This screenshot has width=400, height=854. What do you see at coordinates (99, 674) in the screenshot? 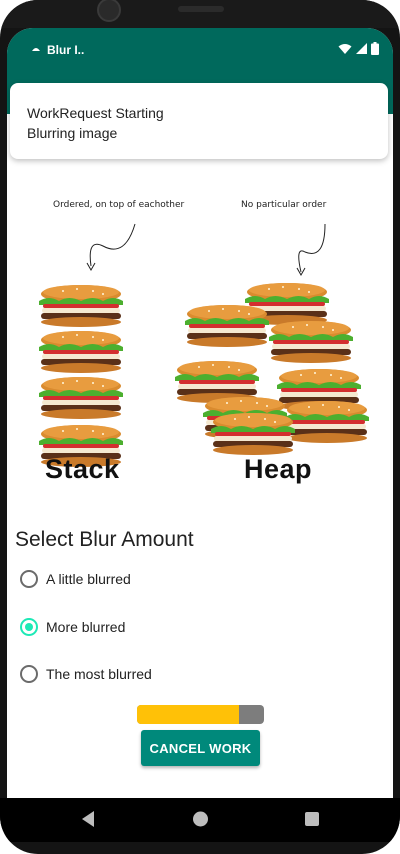
I see `radio-option-label: The most blurred` at bounding box center [99, 674].